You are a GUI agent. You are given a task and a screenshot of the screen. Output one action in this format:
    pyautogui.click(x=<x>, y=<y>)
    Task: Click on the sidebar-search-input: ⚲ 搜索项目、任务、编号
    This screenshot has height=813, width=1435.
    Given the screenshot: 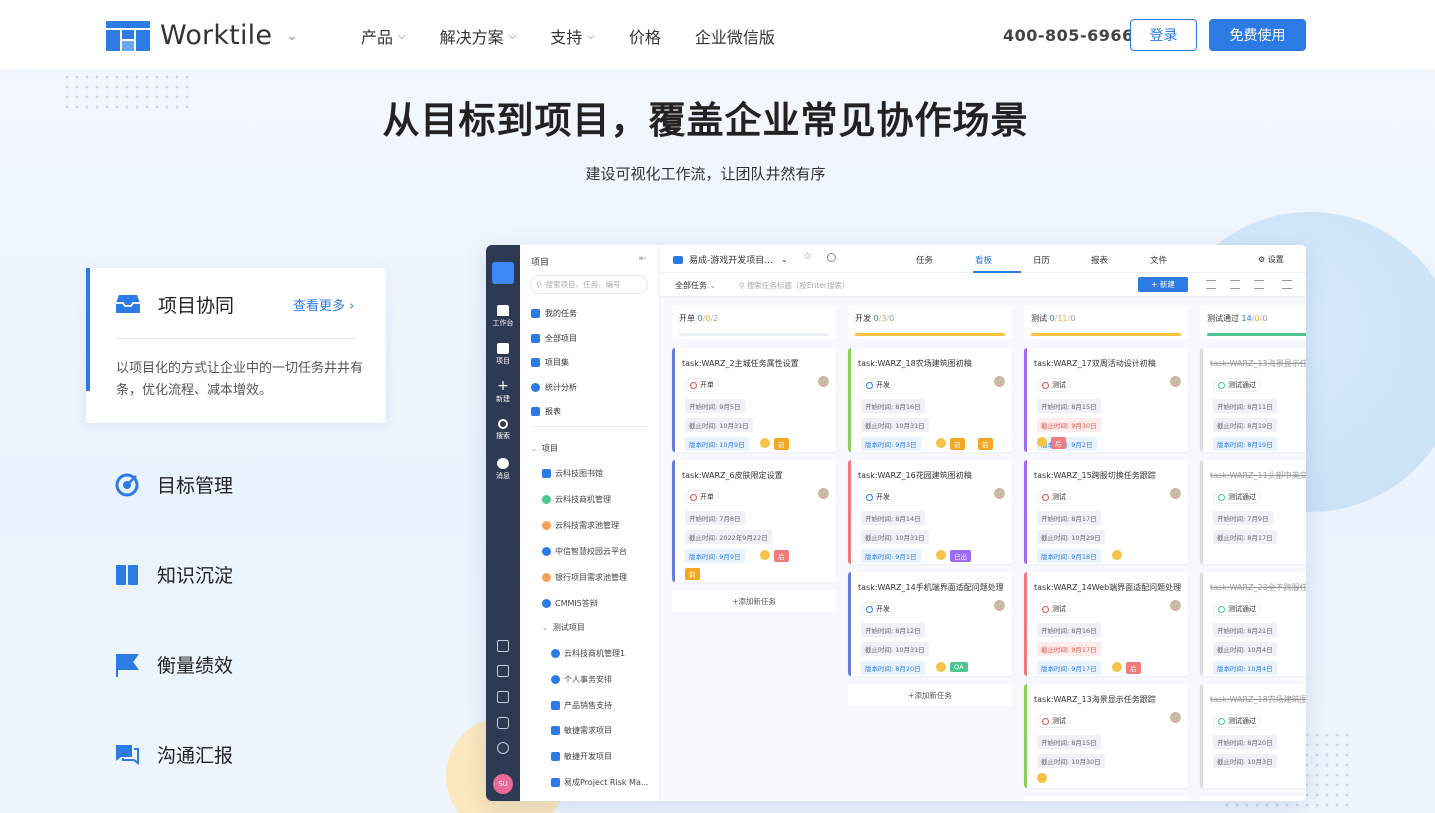 What is the action you would take?
    pyautogui.click(x=589, y=284)
    